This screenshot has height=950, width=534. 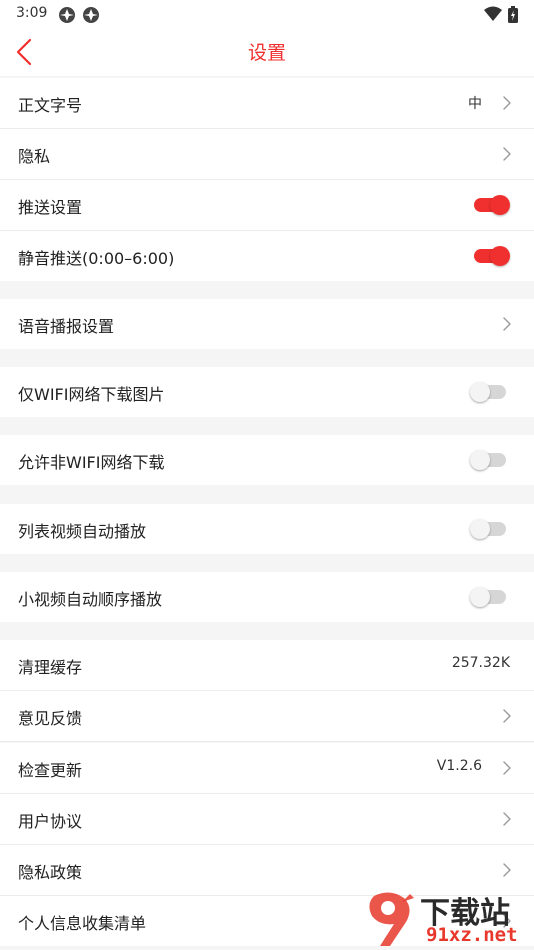 I want to click on settings-row-label: 允许非WIFI网络下载, so click(x=91, y=462).